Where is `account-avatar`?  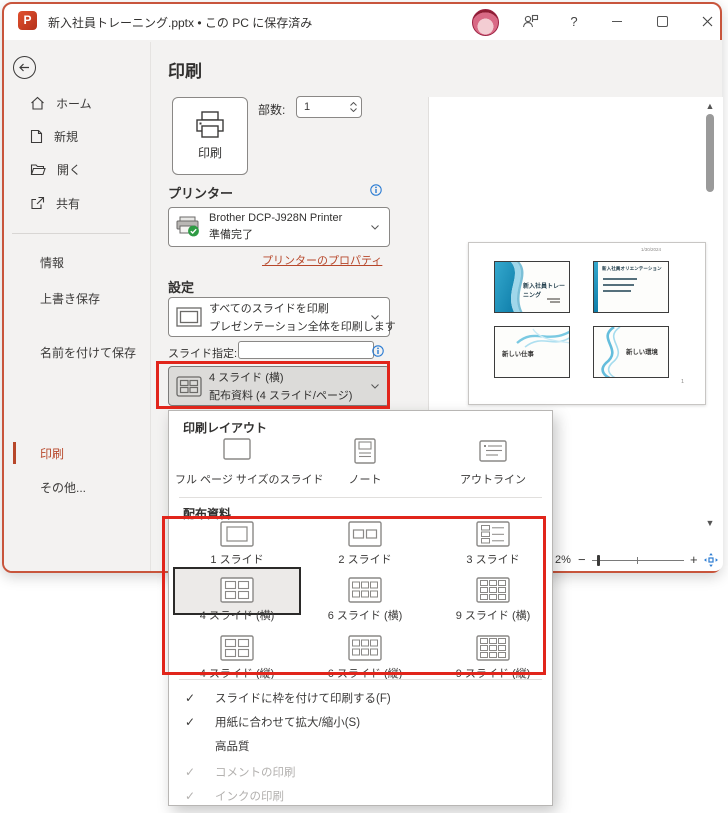 account-avatar is located at coordinates (485, 22).